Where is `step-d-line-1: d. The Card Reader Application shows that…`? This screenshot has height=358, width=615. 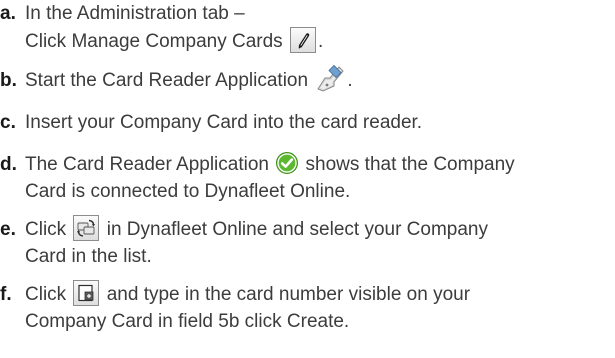 step-d-line-1: d. The Card Reader Application shows that… is located at coordinates (306, 164).